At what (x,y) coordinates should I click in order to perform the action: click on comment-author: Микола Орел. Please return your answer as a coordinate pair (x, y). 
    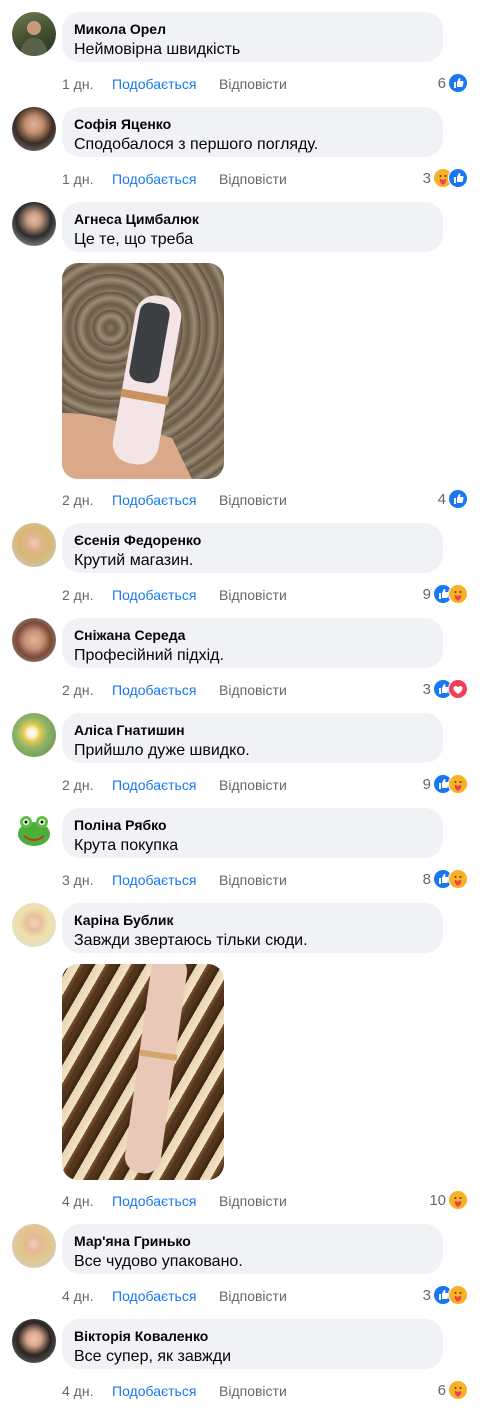
    Looking at the image, I should click on (252, 29).